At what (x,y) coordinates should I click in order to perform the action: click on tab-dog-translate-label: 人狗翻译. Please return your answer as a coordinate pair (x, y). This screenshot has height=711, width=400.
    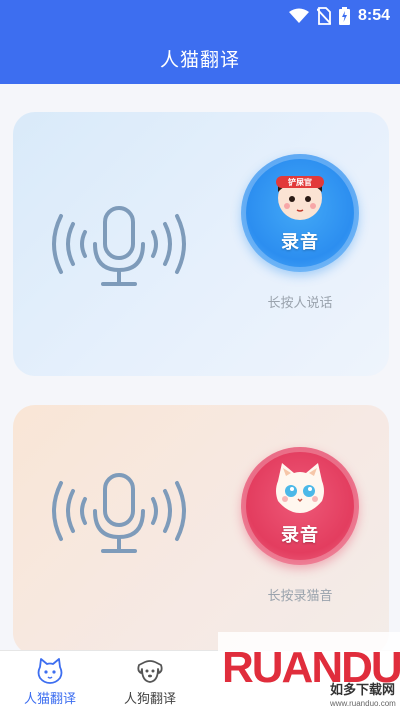
    Looking at the image, I should click on (149, 699).